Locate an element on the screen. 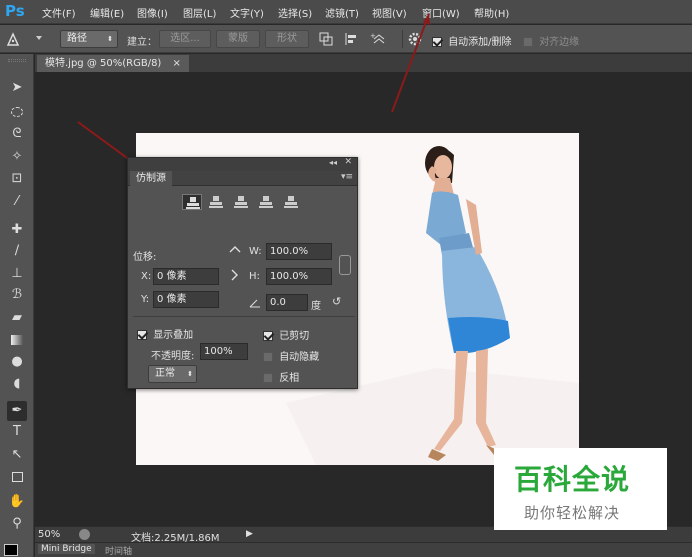 This screenshot has width=692, height=557. auto-hide-option: 自动隐藏 is located at coordinates (291, 355).